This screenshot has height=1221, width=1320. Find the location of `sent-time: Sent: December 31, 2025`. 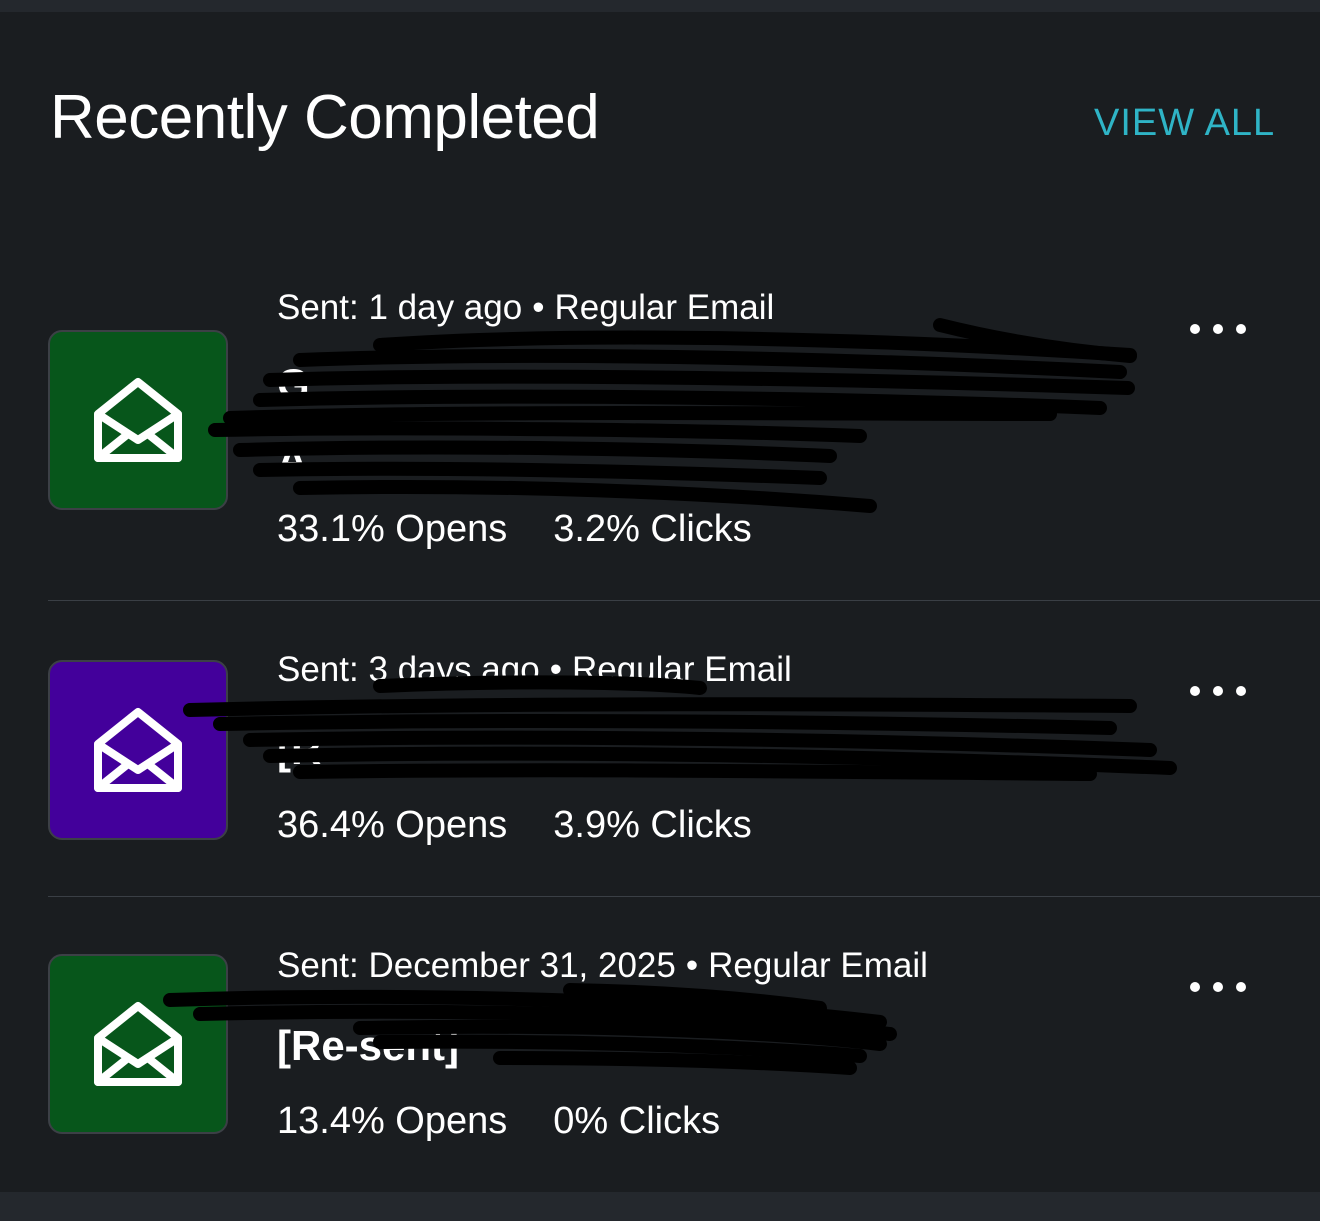

sent-time: Sent: December 31, 2025 is located at coordinates (476, 965).